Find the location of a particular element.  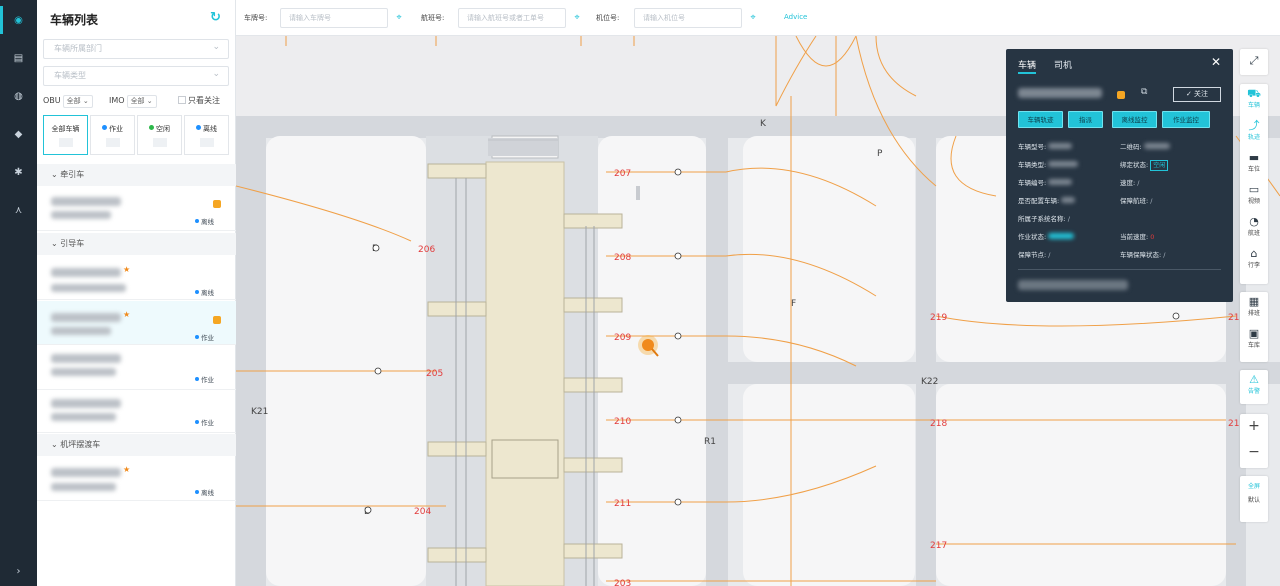

stand-label-217: 217 is located at coordinates (938, 546).